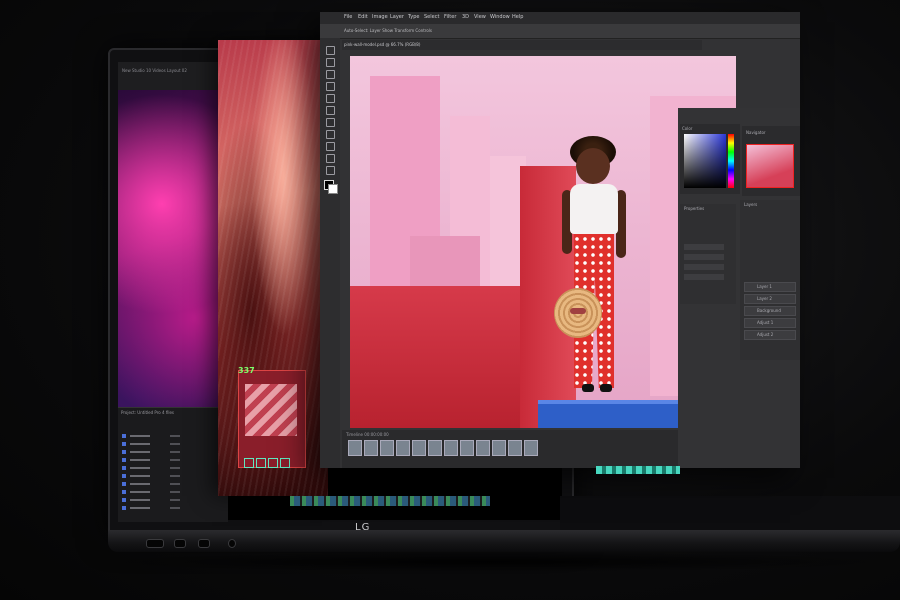 The image size is (900, 600). Describe the element at coordinates (450, 17) in the screenshot. I see `menu-filter: Filter` at that location.